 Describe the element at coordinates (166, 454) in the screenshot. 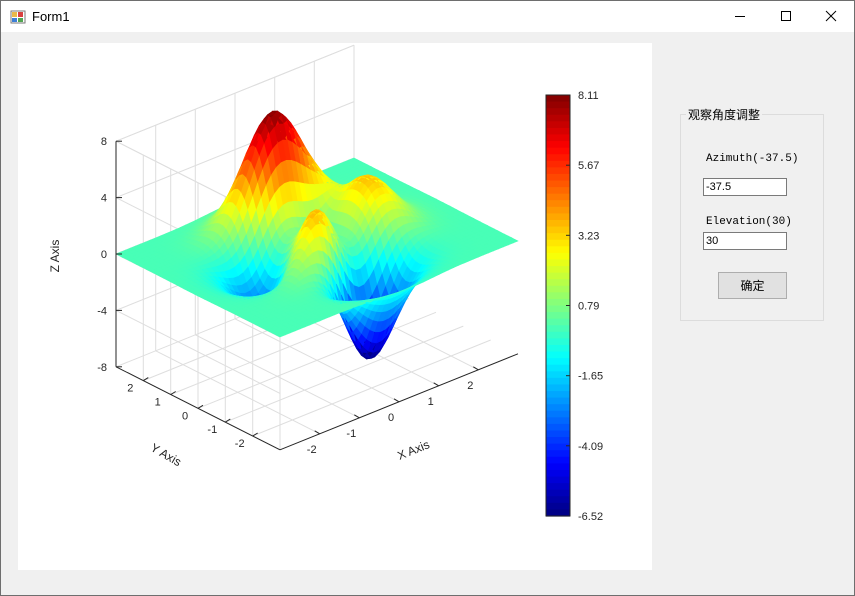

I see `y-axis-title: Y Axis` at that location.